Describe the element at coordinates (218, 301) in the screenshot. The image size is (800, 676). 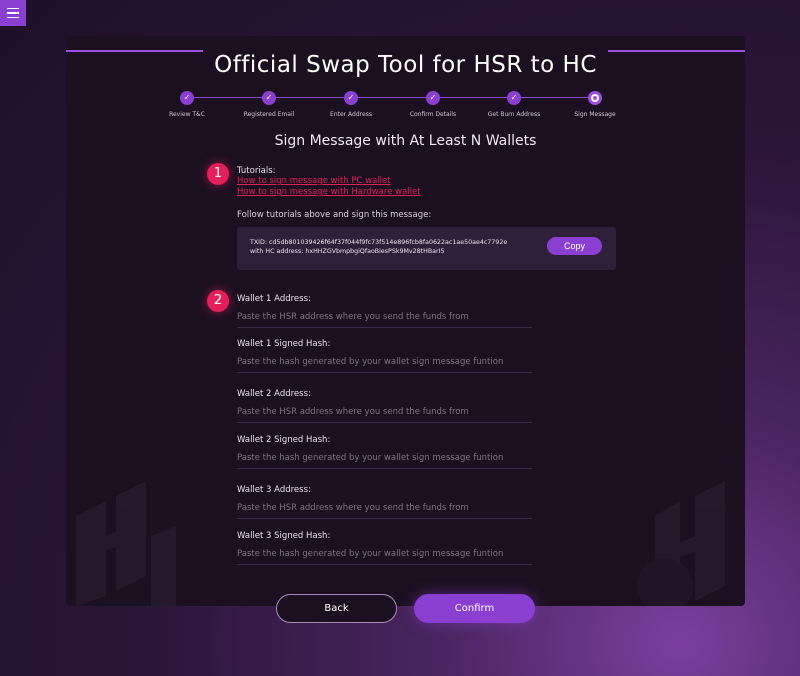
I see `step-number-badge-2: 2` at that location.